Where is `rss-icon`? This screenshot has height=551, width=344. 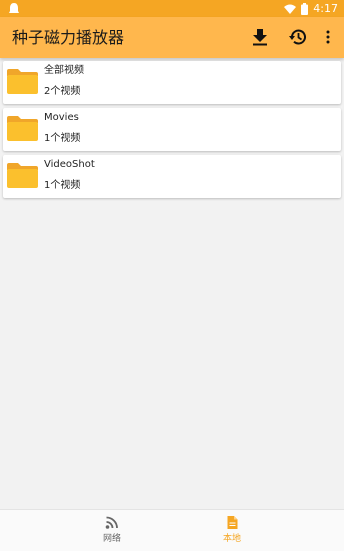 rss-icon is located at coordinates (111, 522).